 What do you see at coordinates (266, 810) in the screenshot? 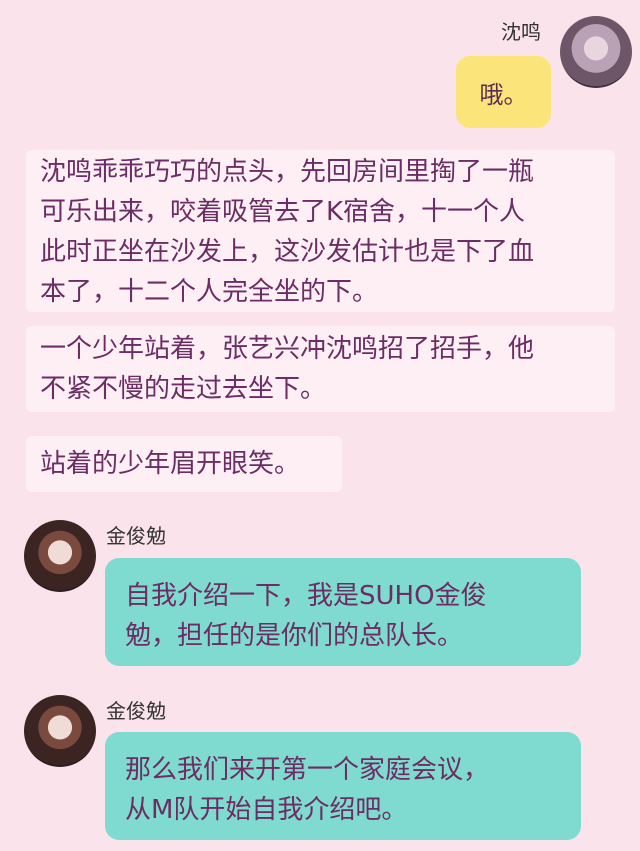
I see `message-line: 从M队开始自我介绍吧。` at bounding box center [266, 810].